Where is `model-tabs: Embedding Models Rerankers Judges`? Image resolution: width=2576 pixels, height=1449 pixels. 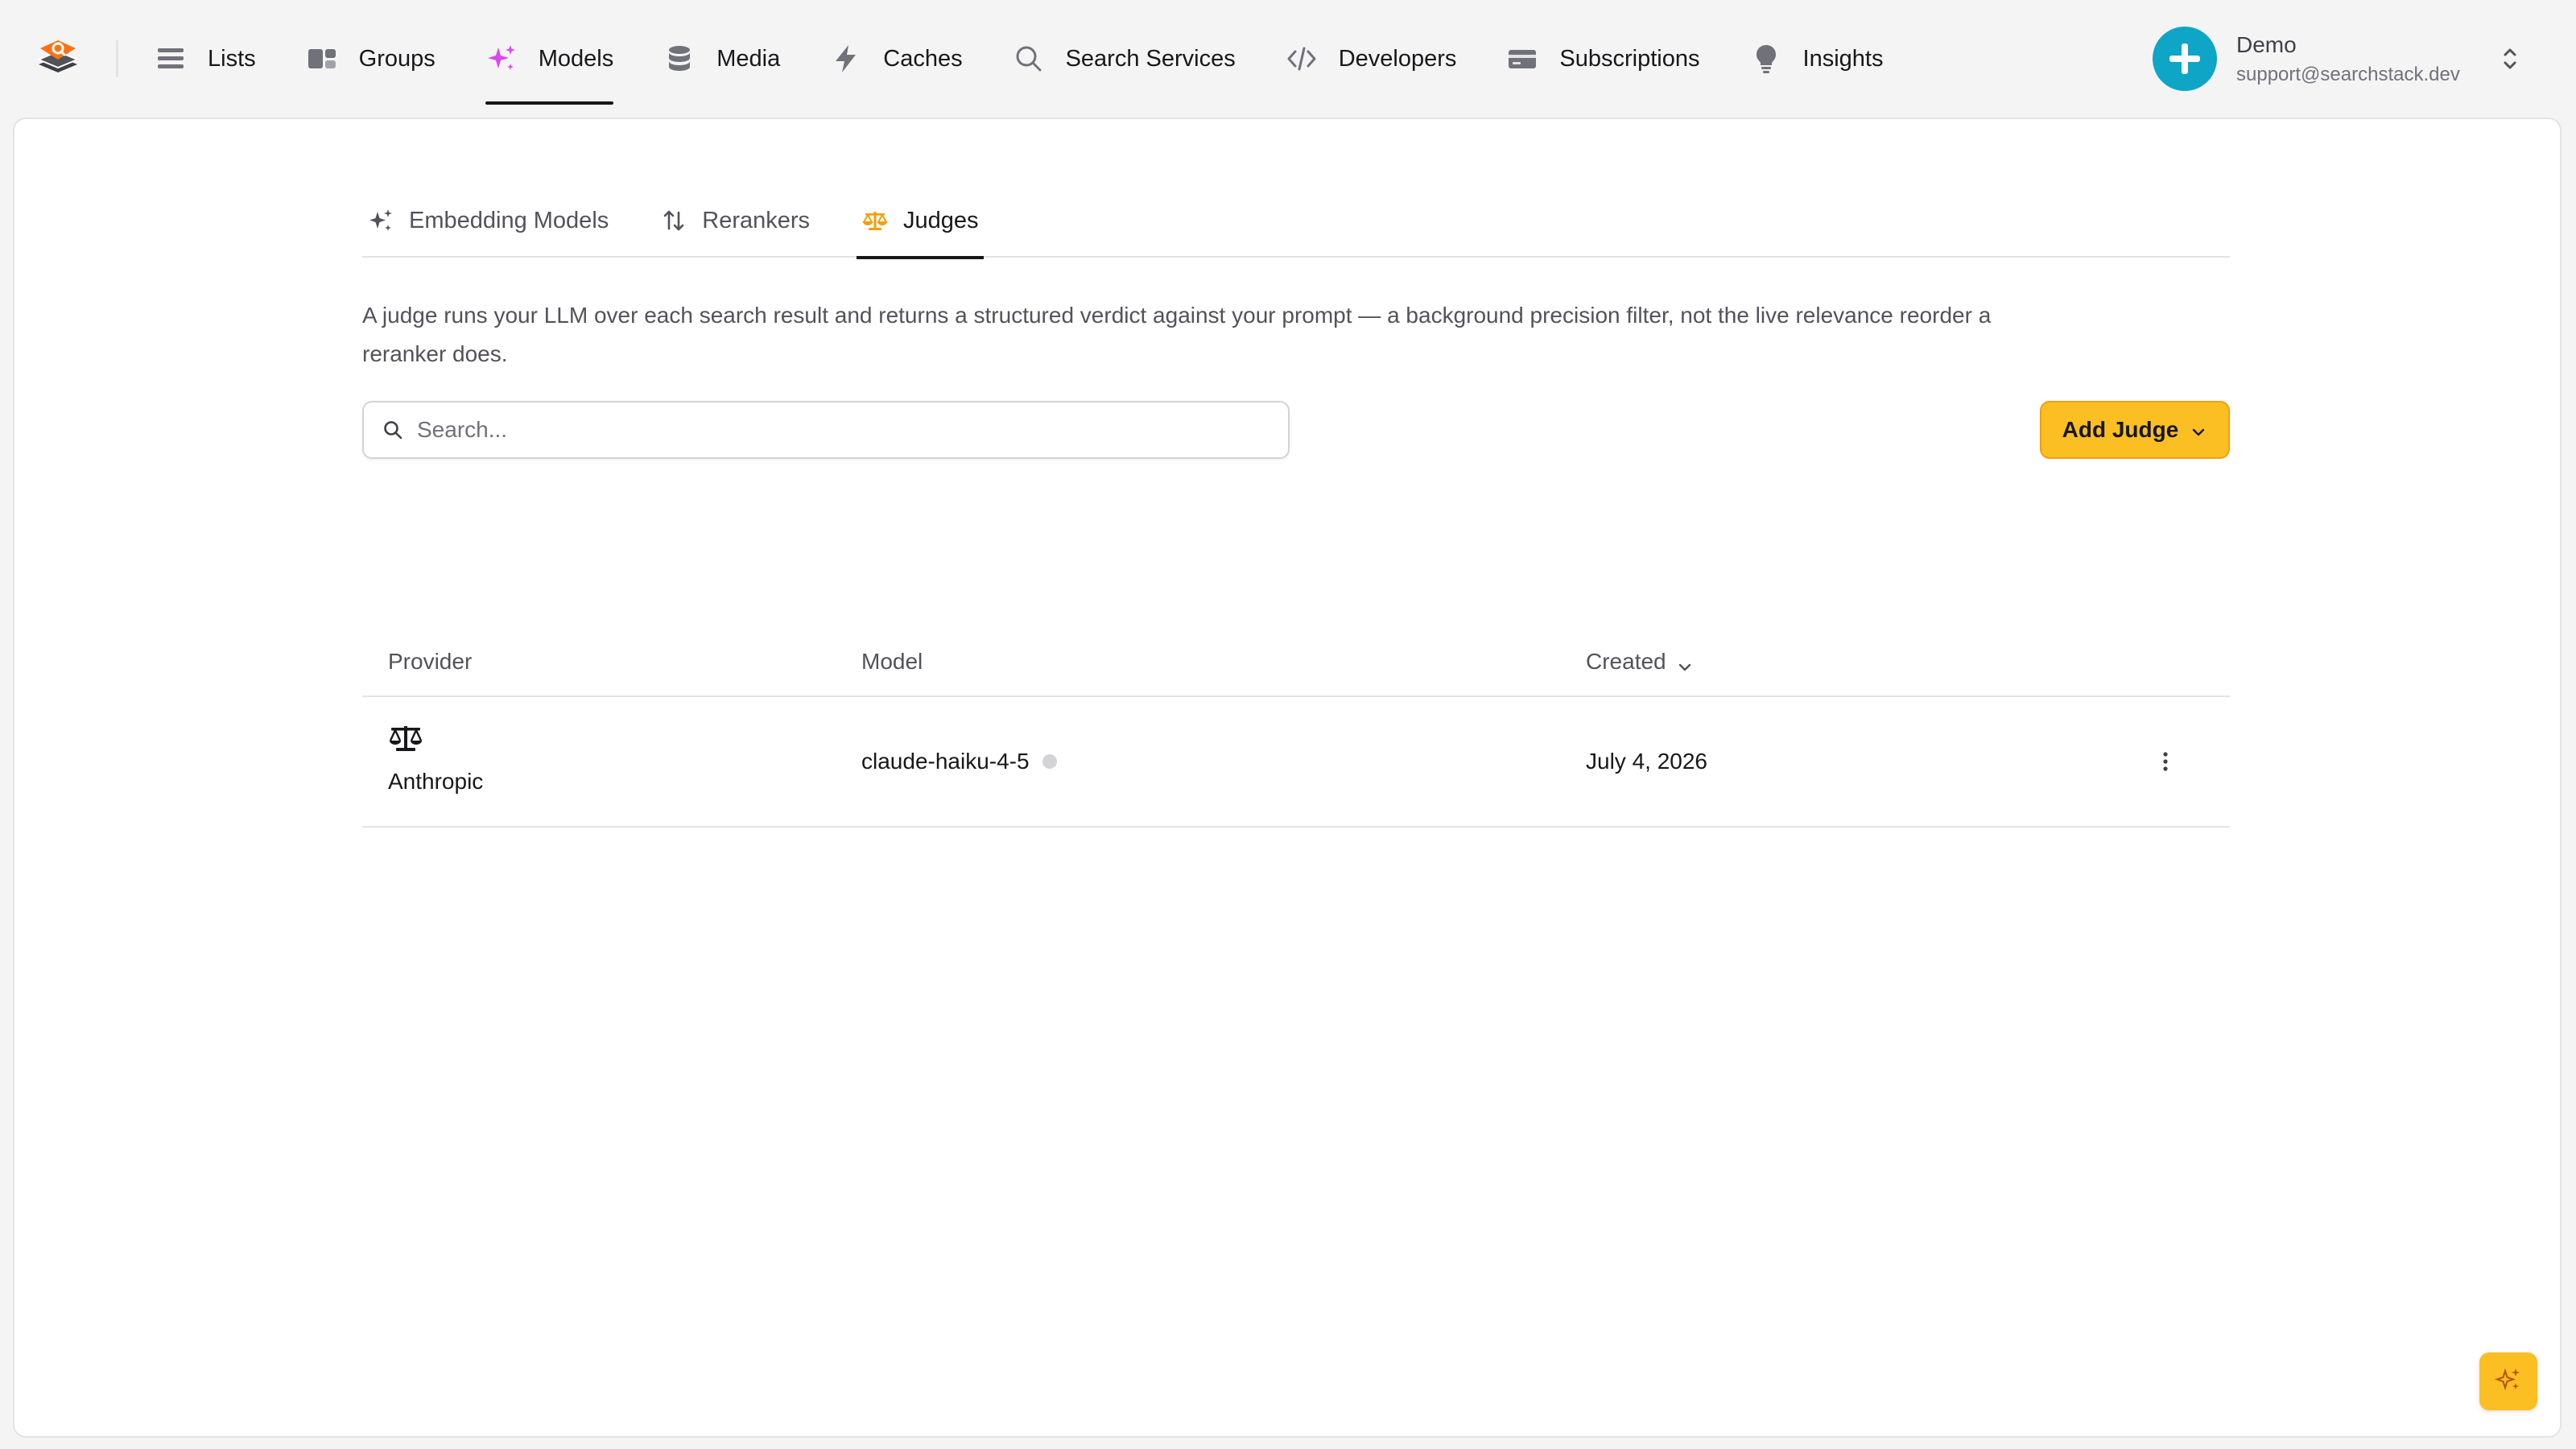 model-tabs: Embedding Models Rerankers Judges is located at coordinates (1296, 221).